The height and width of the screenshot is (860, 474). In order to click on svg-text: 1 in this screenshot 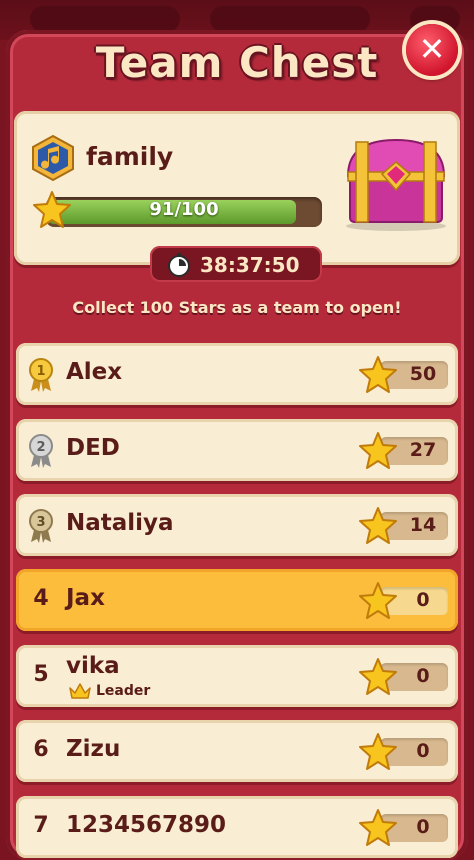, I will do `click(40, 371)`.